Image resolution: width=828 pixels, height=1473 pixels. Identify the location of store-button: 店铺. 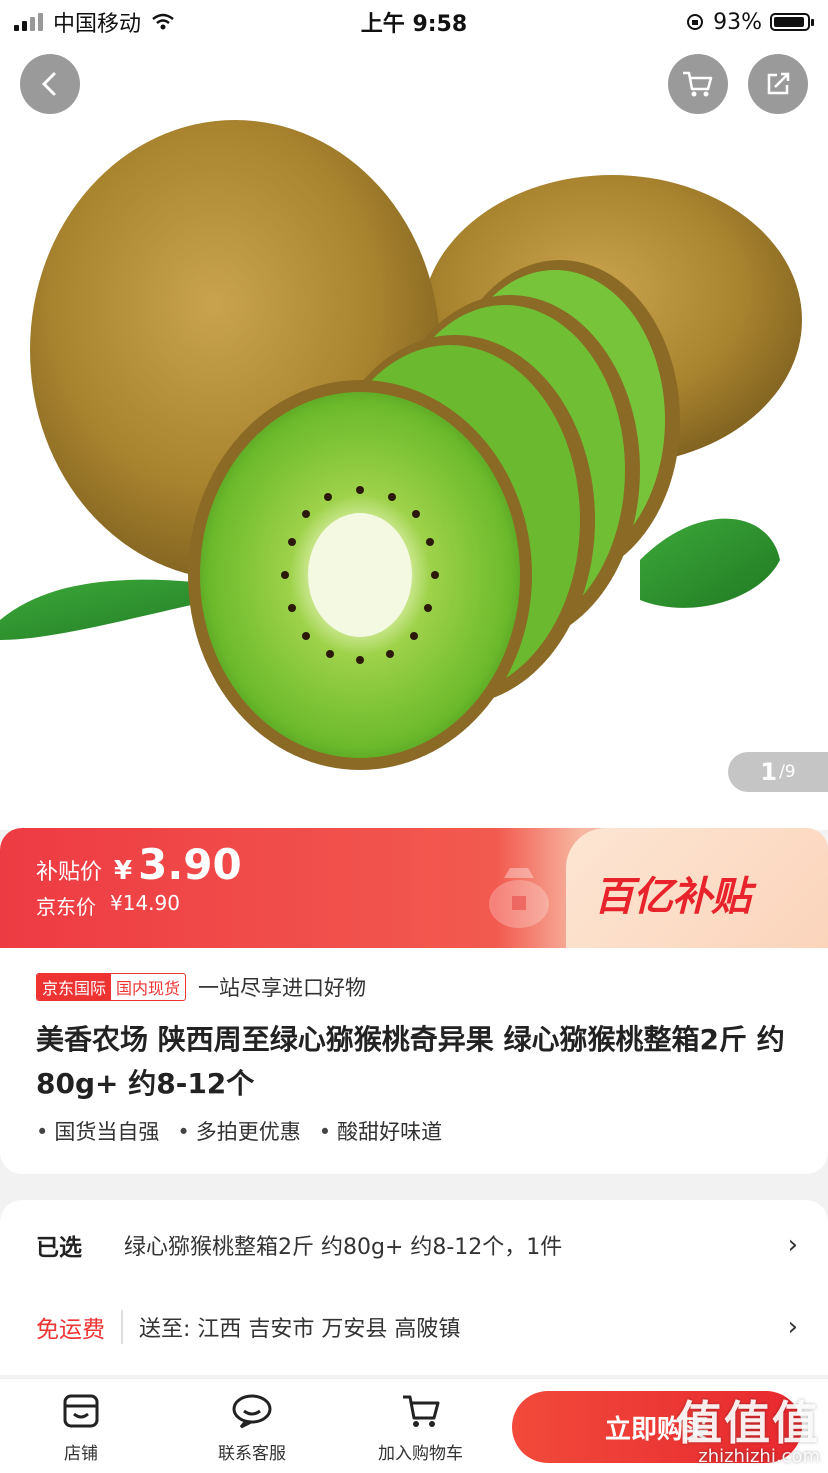
(81, 1428).